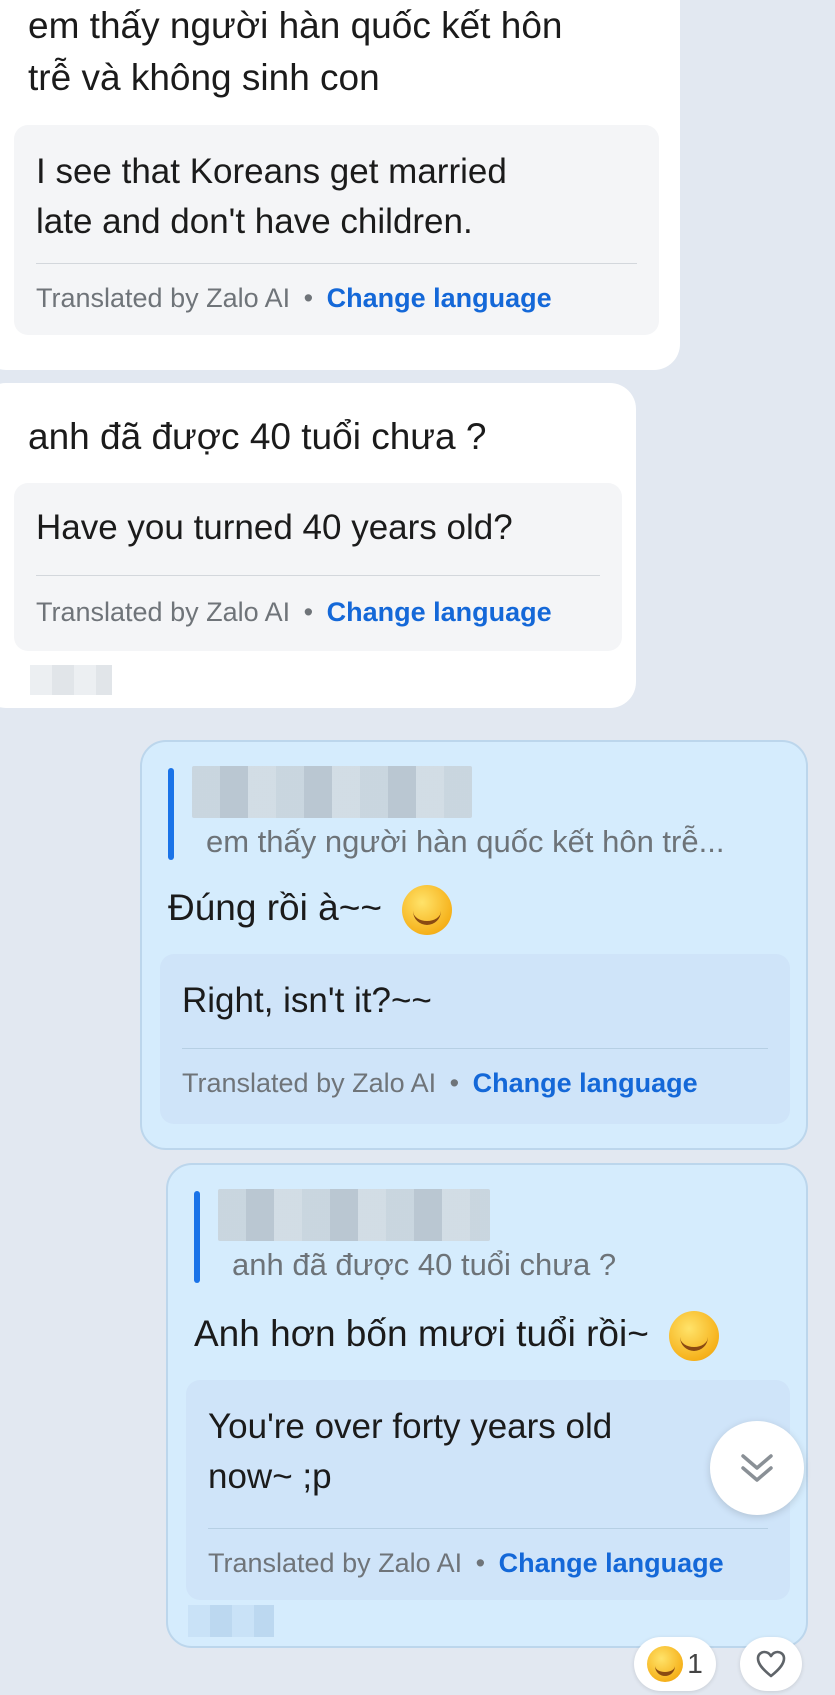 Image resolution: width=835 pixels, height=1695 pixels. What do you see at coordinates (410, 1451) in the screenshot?
I see `translation-text: You're over forty years old now~ ;p` at bounding box center [410, 1451].